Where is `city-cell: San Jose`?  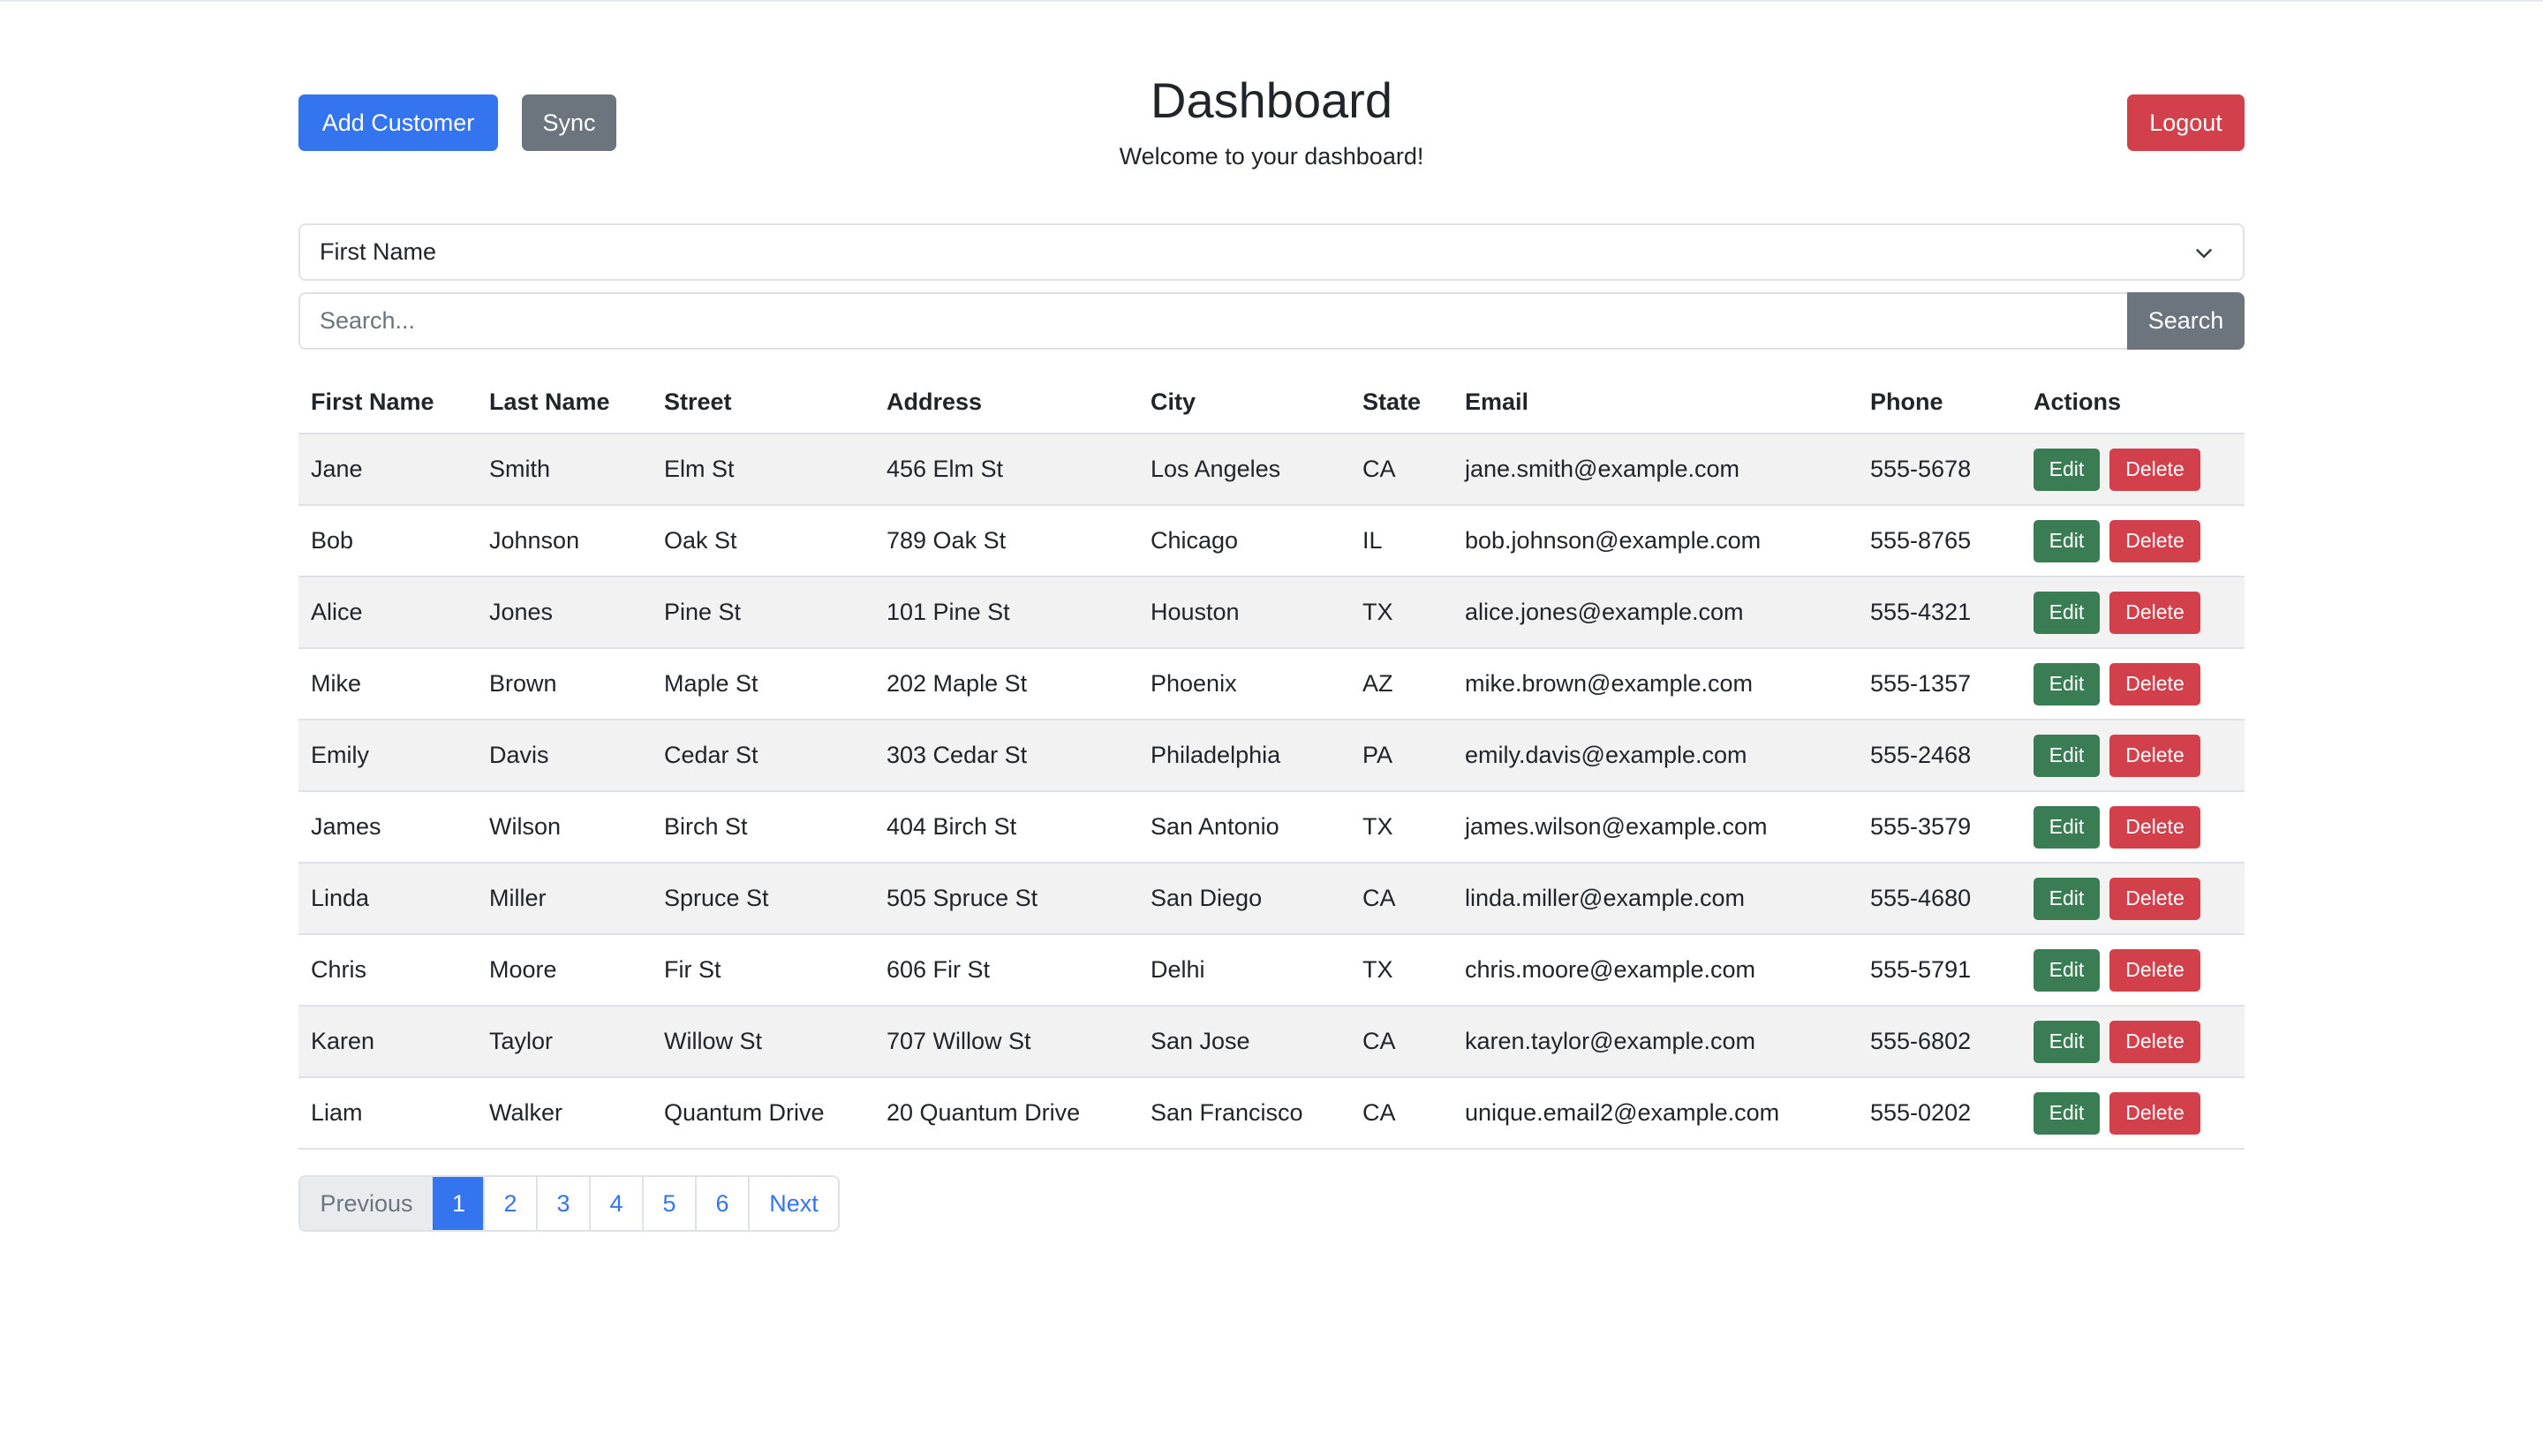 city-cell: San Jose is located at coordinates (1244, 1042).